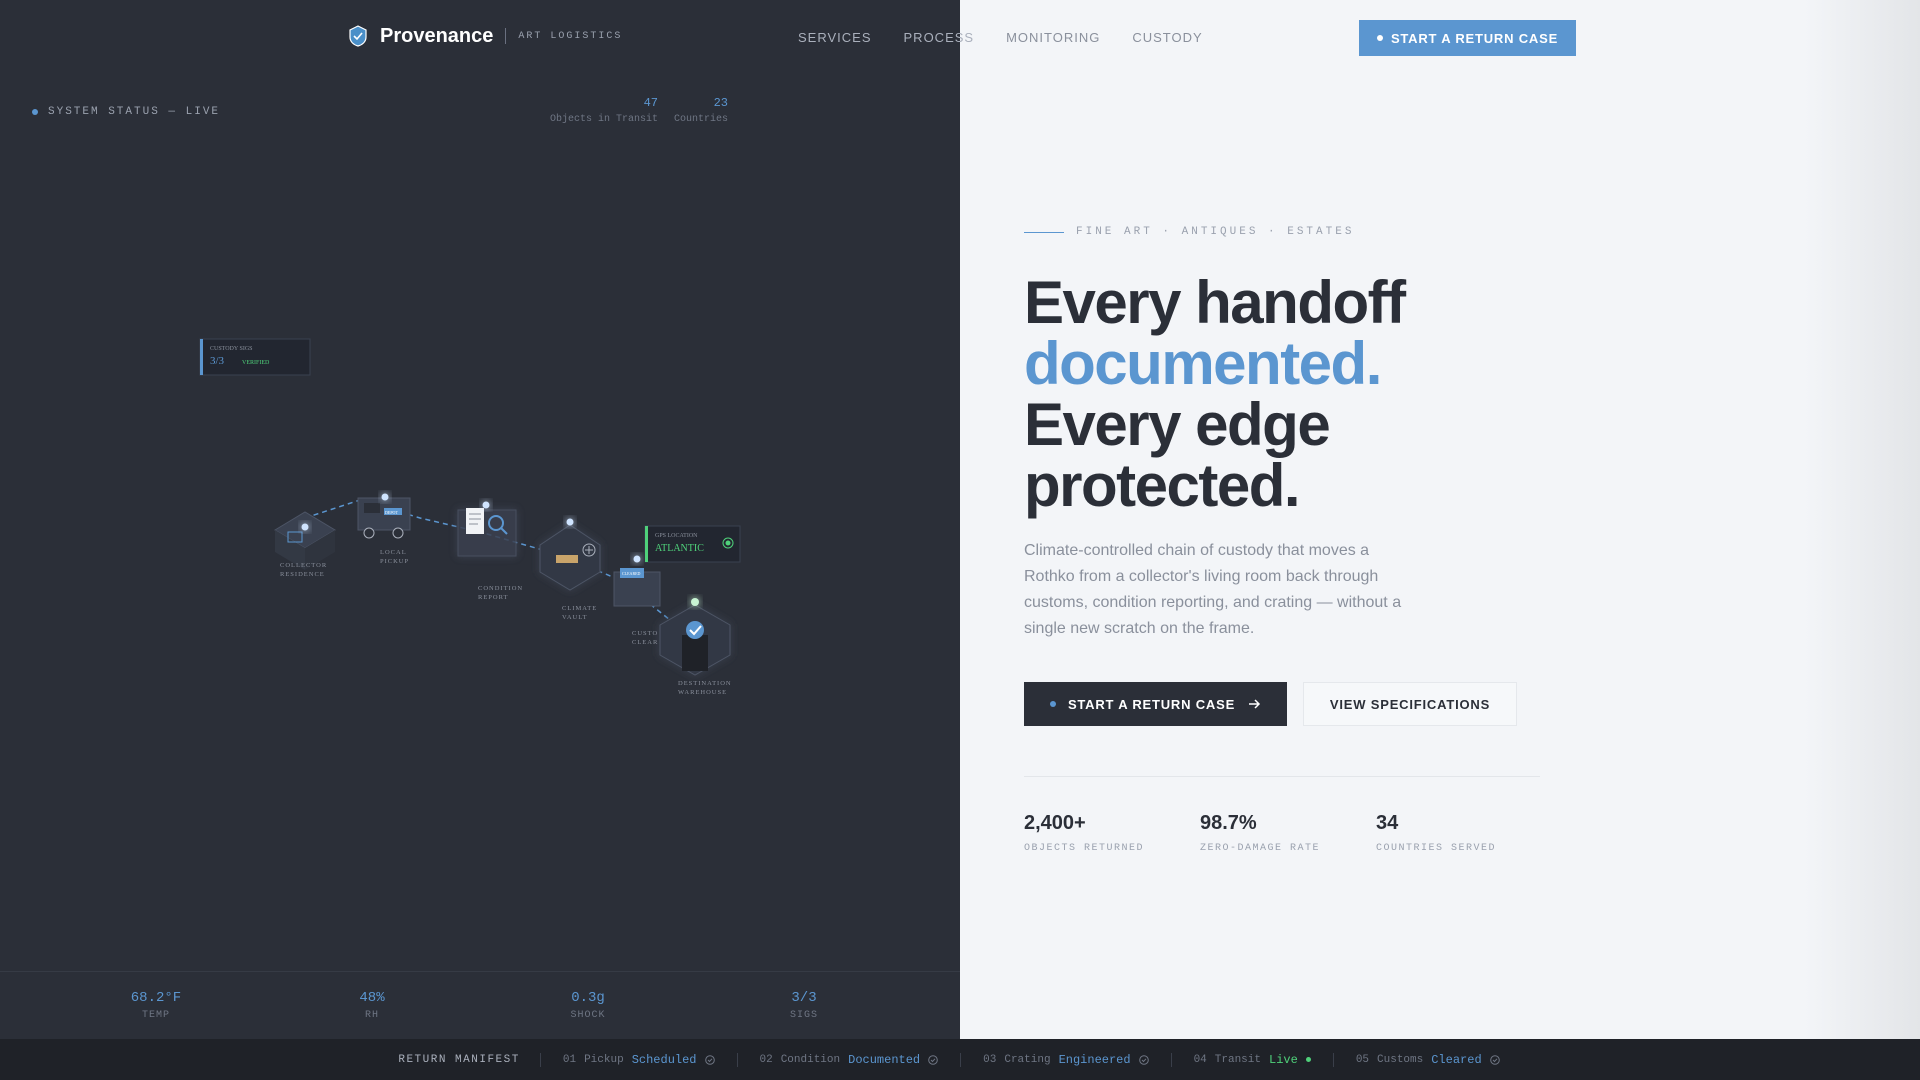 Image resolution: width=1920 pixels, height=1080 pixels. Describe the element at coordinates (835, 37) in the screenshot. I see `nav-services: SERVICES` at that location.